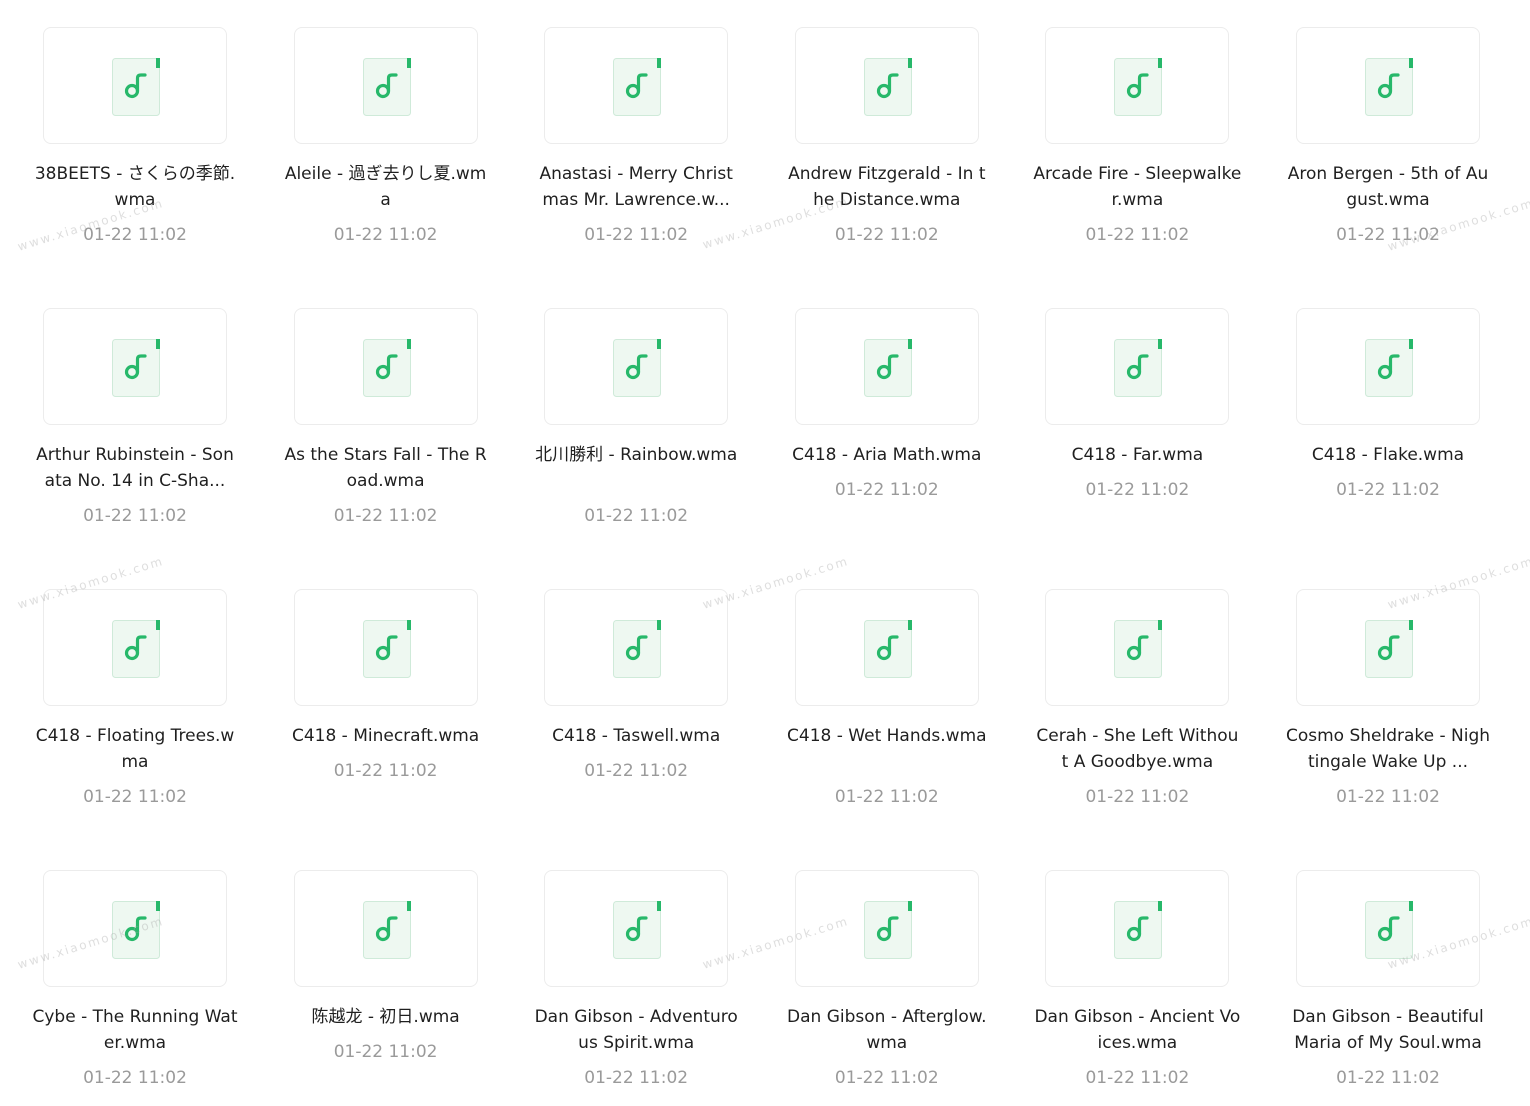 The image size is (1530, 1106). Describe the element at coordinates (1388, 455) in the screenshot. I see `file-name: C418 - Flake.wma` at that location.